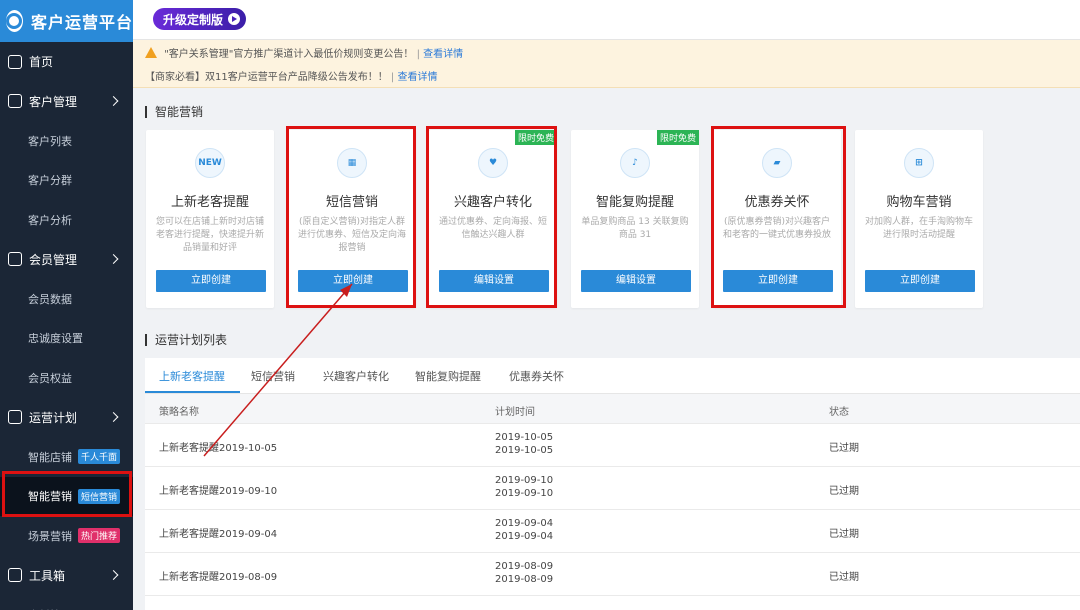 This screenshot has height=610, width=1080. Describe the element at coordinates (491, 217) in the screenshot. I see `highlight-box-interest` at that location.